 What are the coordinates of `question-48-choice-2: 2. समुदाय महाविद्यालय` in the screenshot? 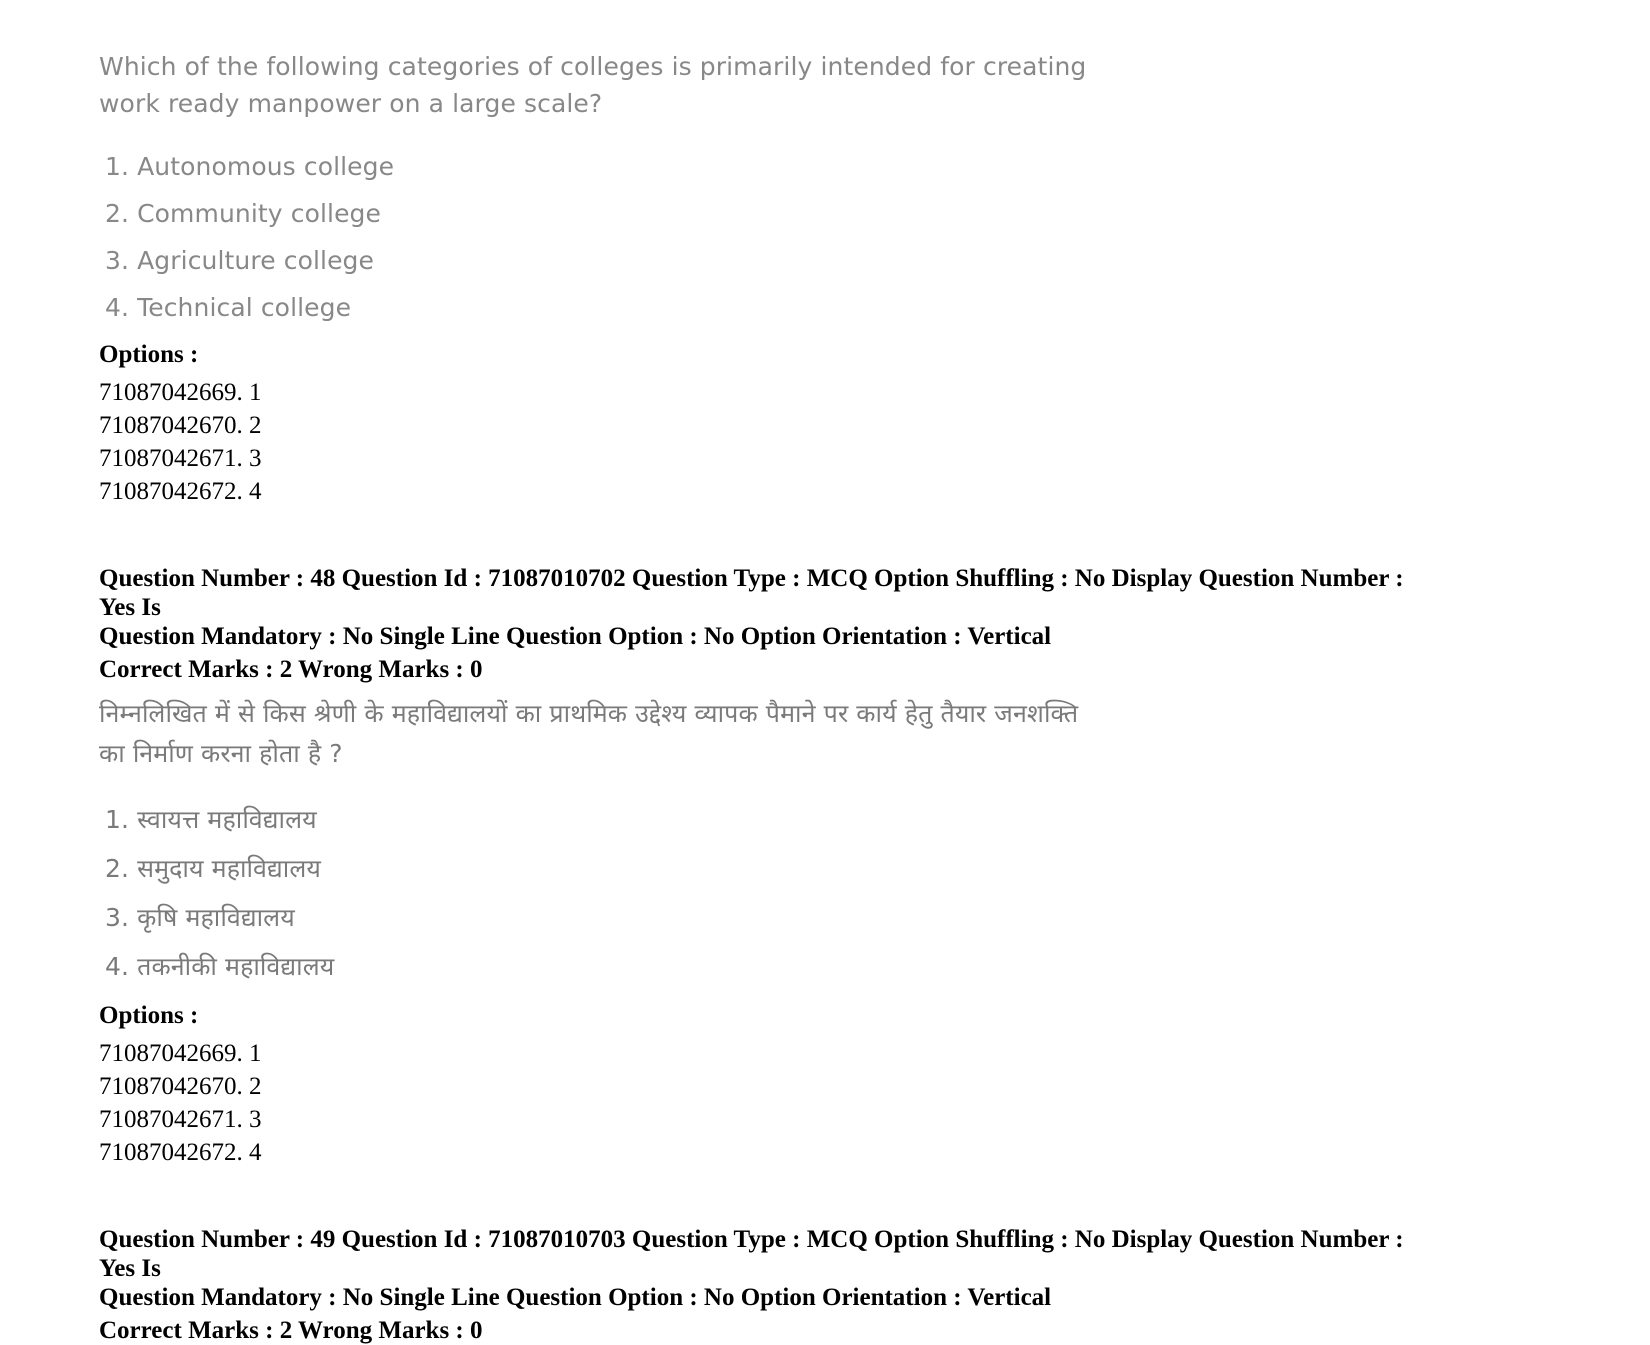 It's located at (213, 868).